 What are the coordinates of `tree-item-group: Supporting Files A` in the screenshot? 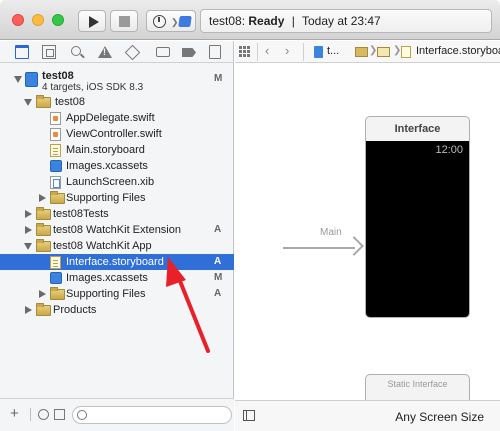 It's located at (117, 294).